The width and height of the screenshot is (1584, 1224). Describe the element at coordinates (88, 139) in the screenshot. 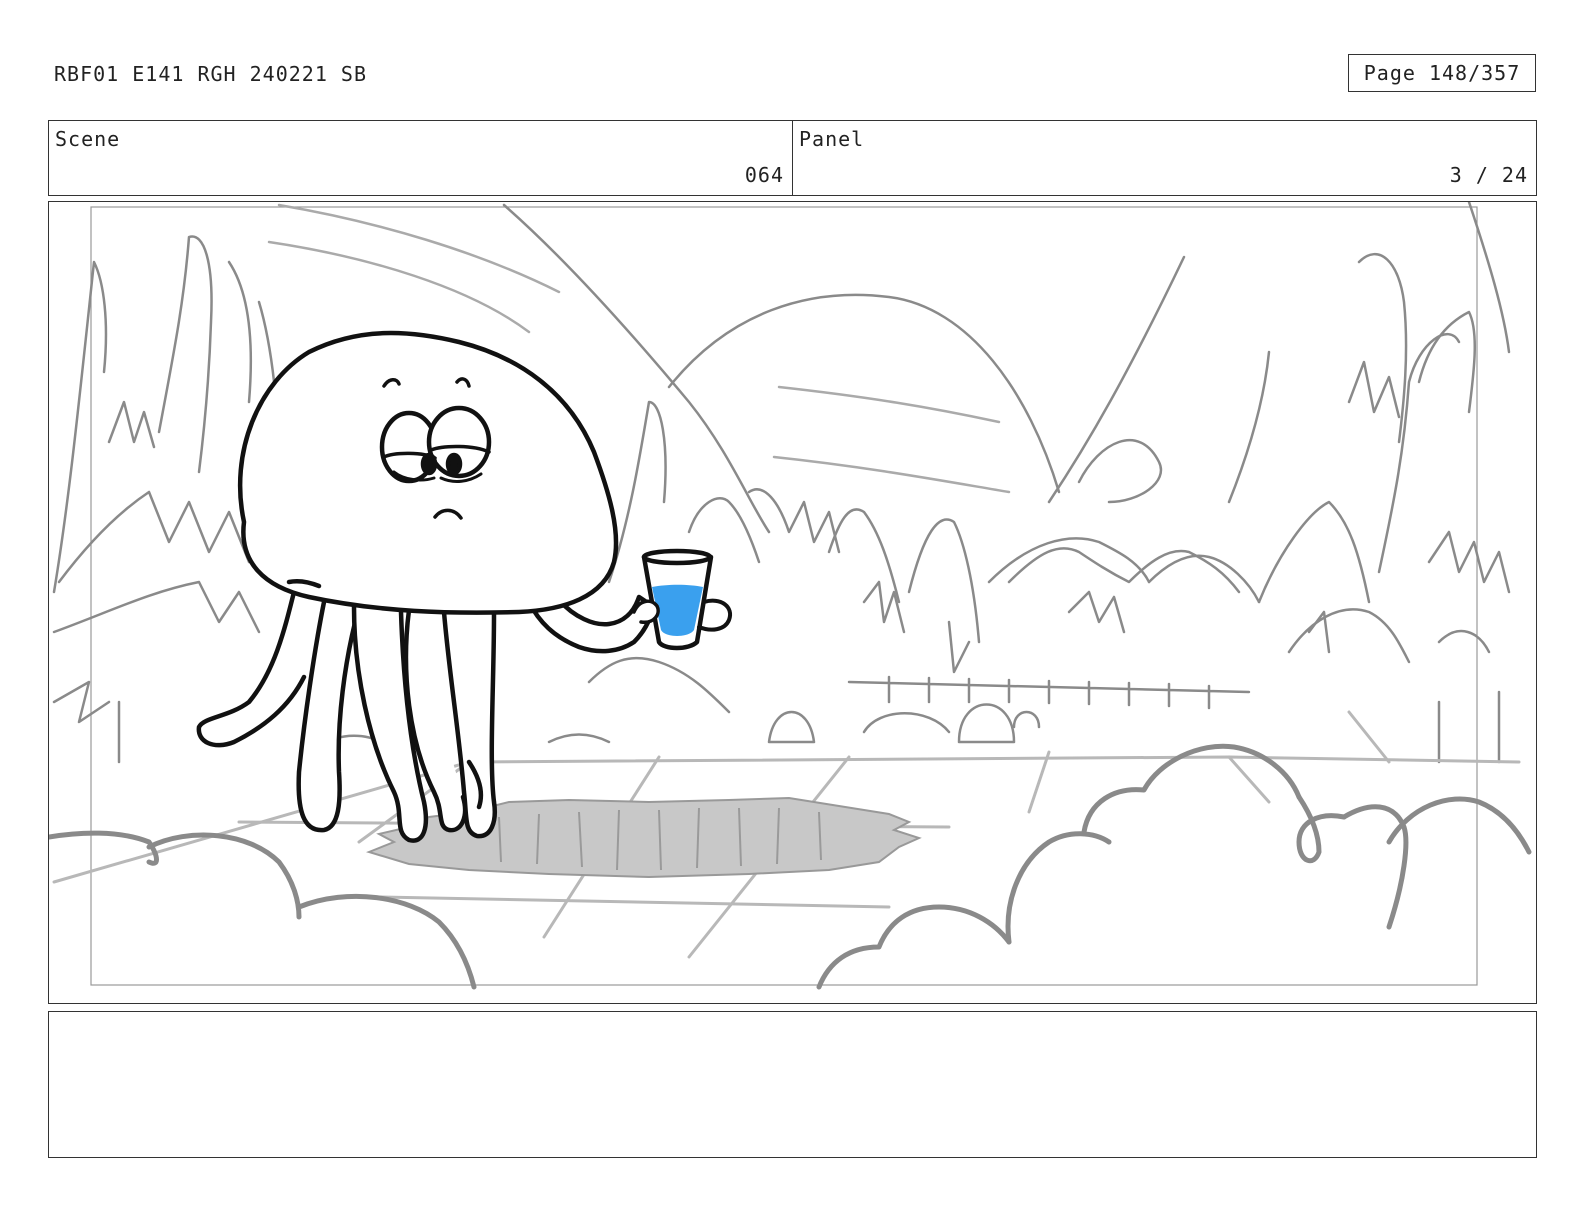

I see `scene-label: Scene` at that location.